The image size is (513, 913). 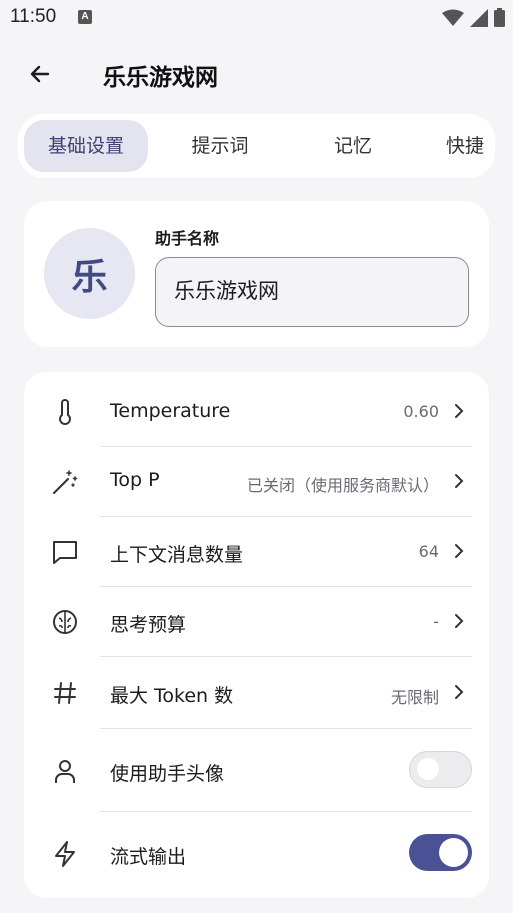 What do you see at coordinates (499, 17) in the screenshot?
I see `battery-icon` at bounding box center [499, 17].